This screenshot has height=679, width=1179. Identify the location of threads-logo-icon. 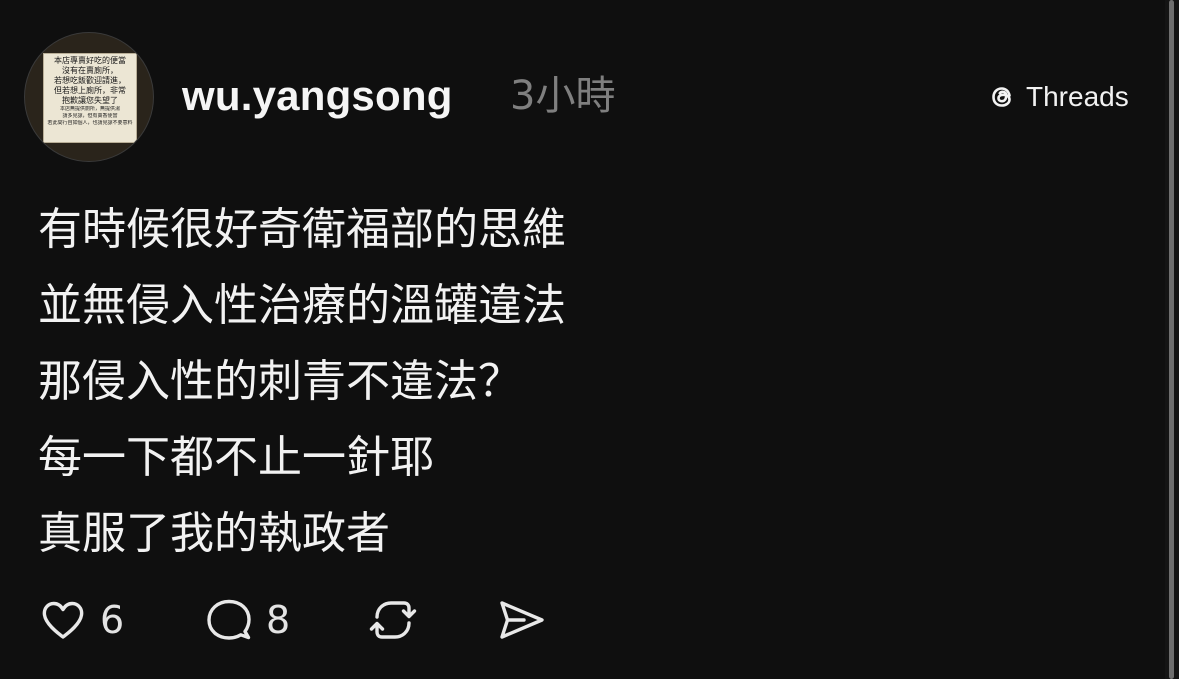
(1001, 97).